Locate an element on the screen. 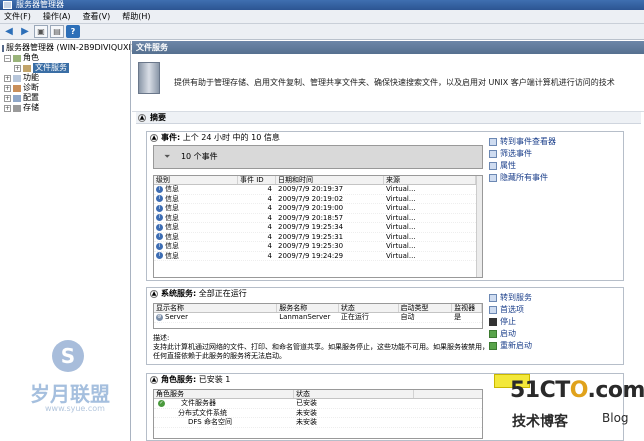 Image resolution: width=644 pixels, height=441 pixels. table-row: DFS 命名空间 未安装 is located at coordinates (318, 423).